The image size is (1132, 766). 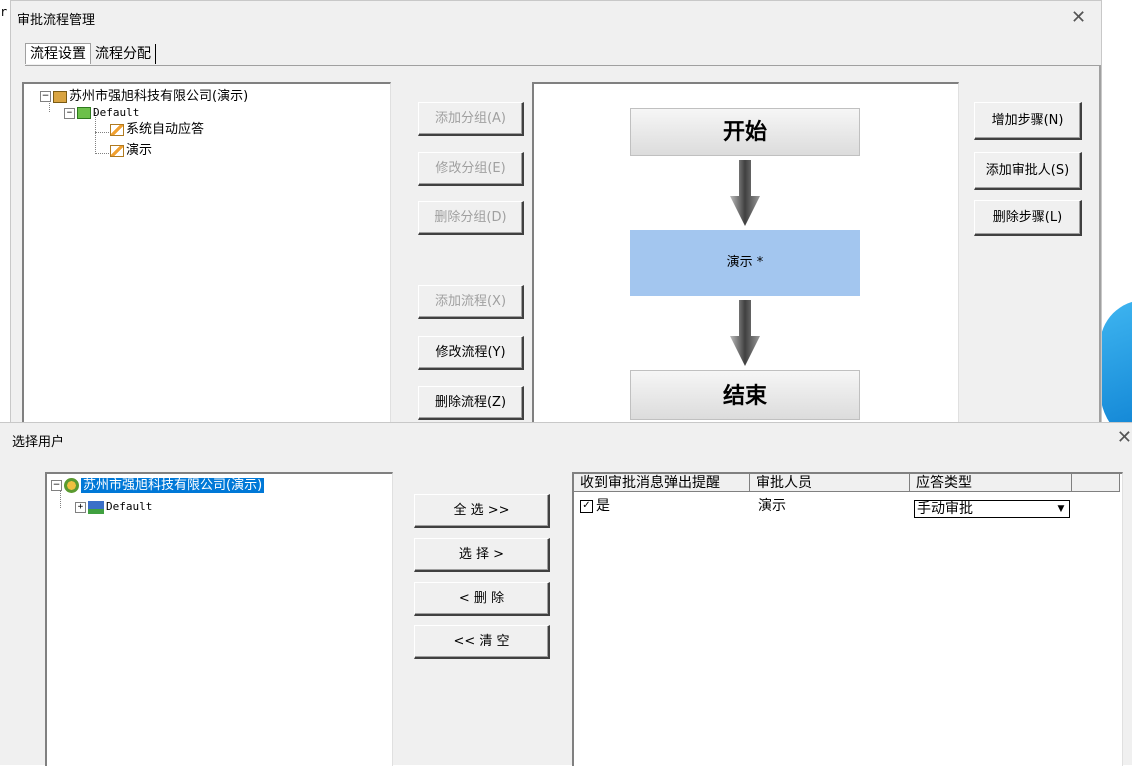 What do you see at coordinates (471, 218) in the screenshot?
I see `delete-group-button: 删除分组(D)` at bounding box center [471, 218].